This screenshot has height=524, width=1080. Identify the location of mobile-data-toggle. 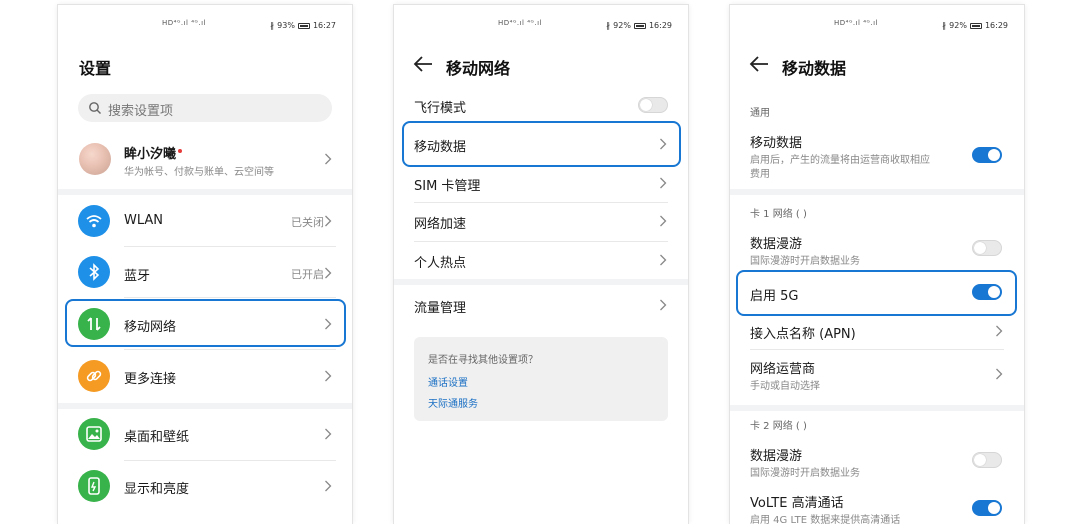
(987, 155).